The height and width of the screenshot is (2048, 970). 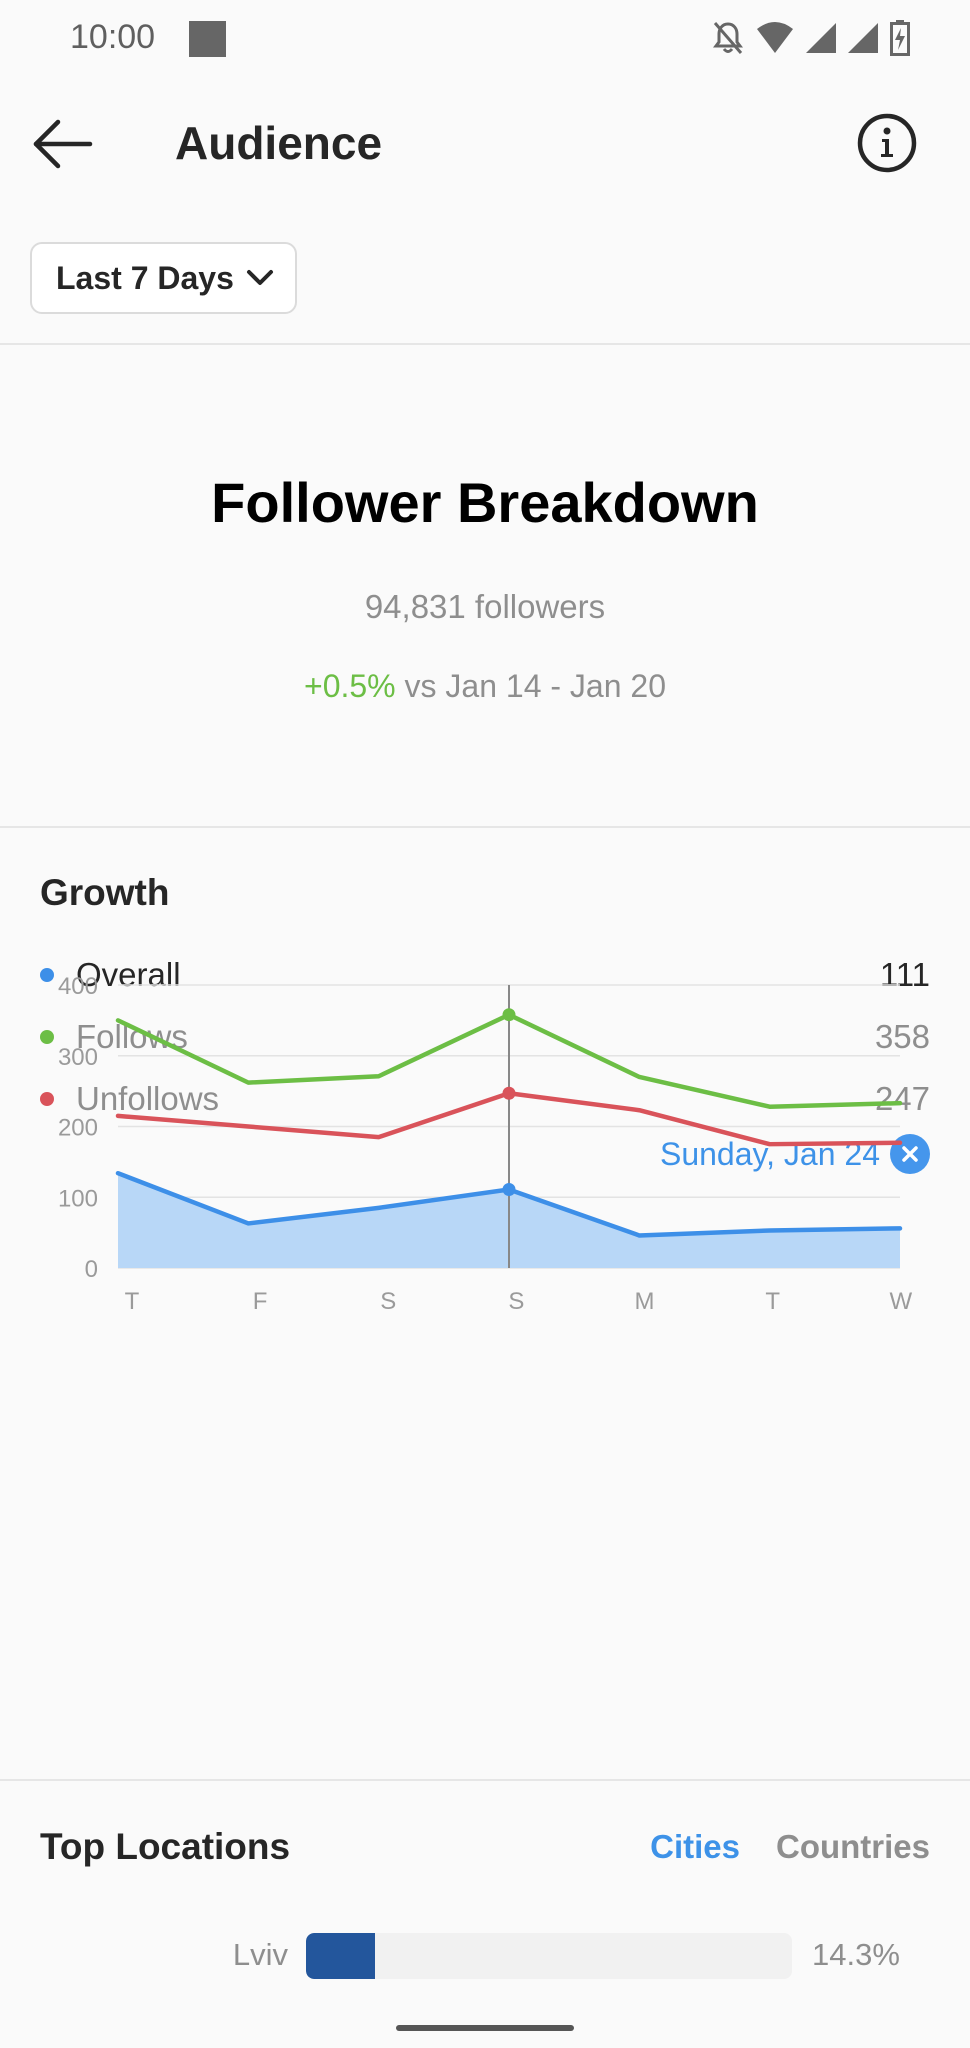 I want to click on wifi-icon, so click(x=775, y=37).